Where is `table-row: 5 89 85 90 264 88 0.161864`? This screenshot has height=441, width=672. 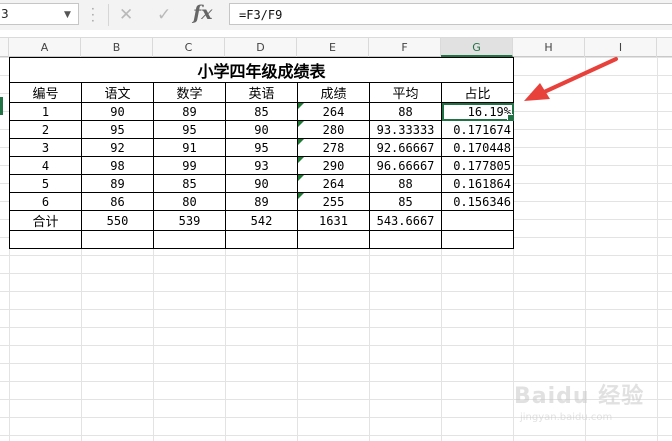
table-row: 5 89 85 90 264 88 0.161864 is located at coordinates (261, 183).